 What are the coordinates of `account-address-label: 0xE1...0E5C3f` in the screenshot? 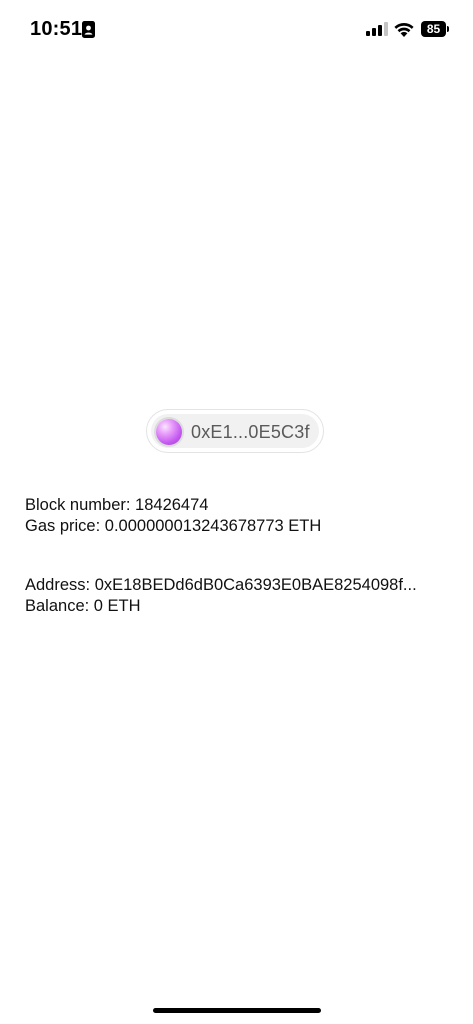 It's located at (250, 432).